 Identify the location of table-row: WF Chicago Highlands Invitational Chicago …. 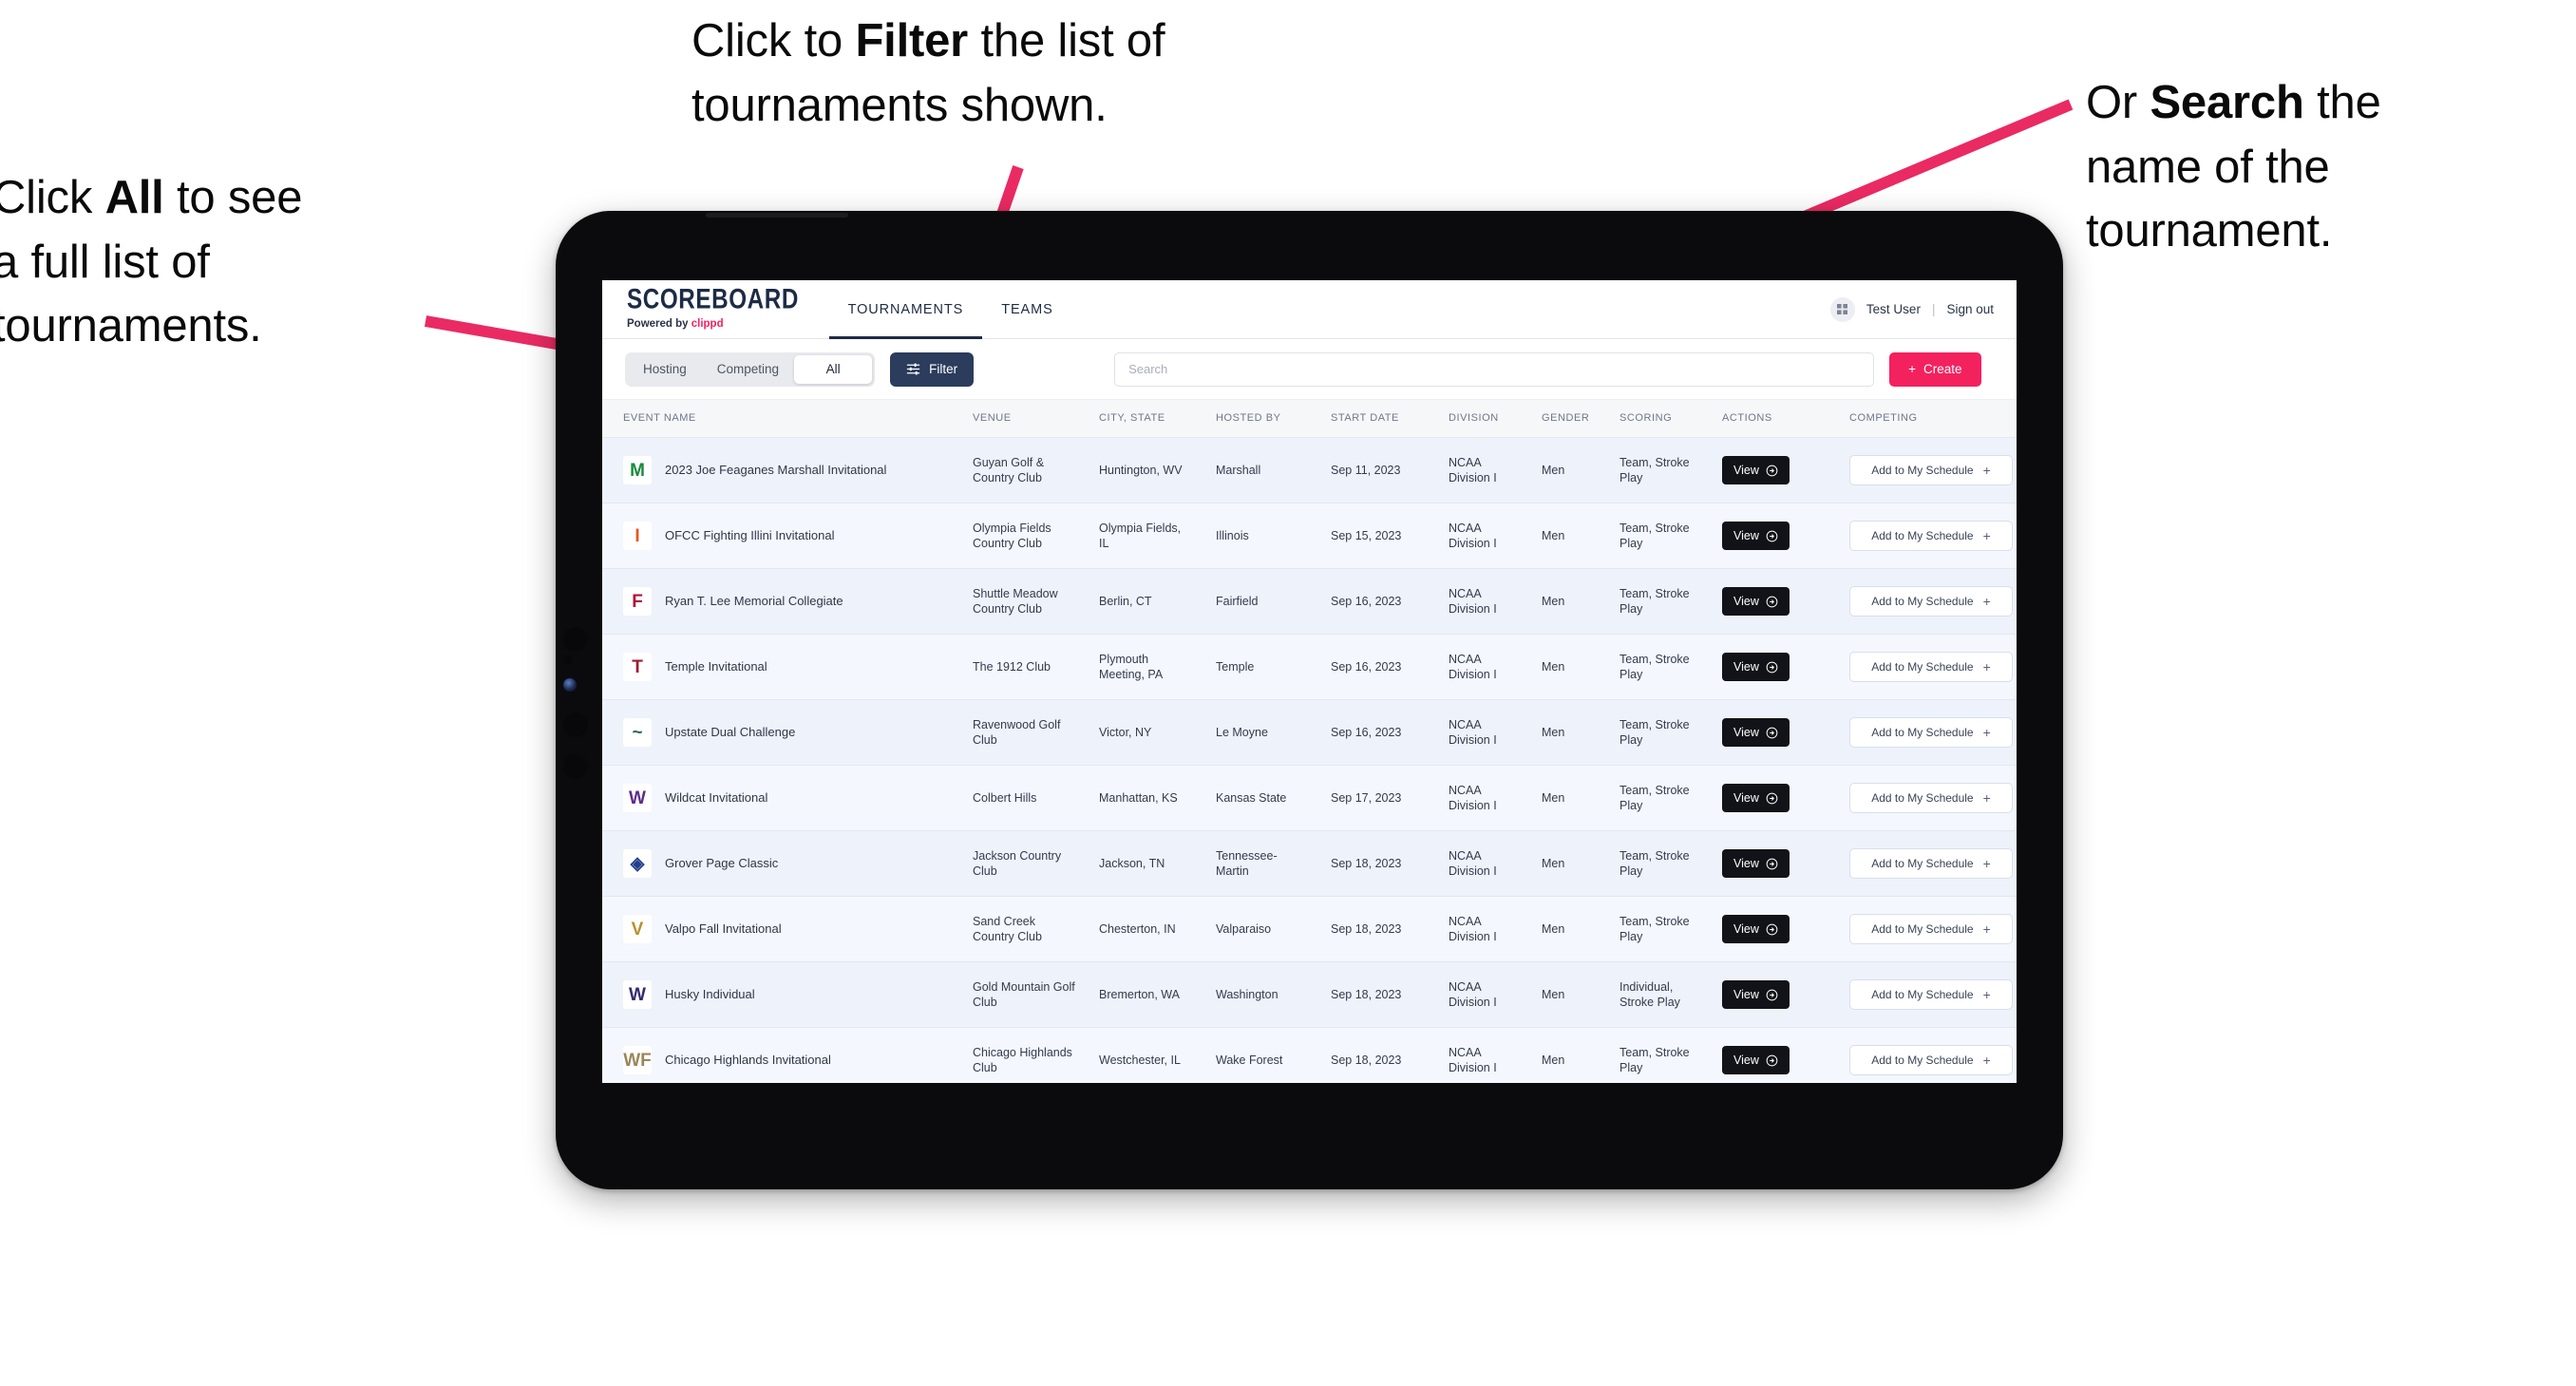
(1309, 1055).